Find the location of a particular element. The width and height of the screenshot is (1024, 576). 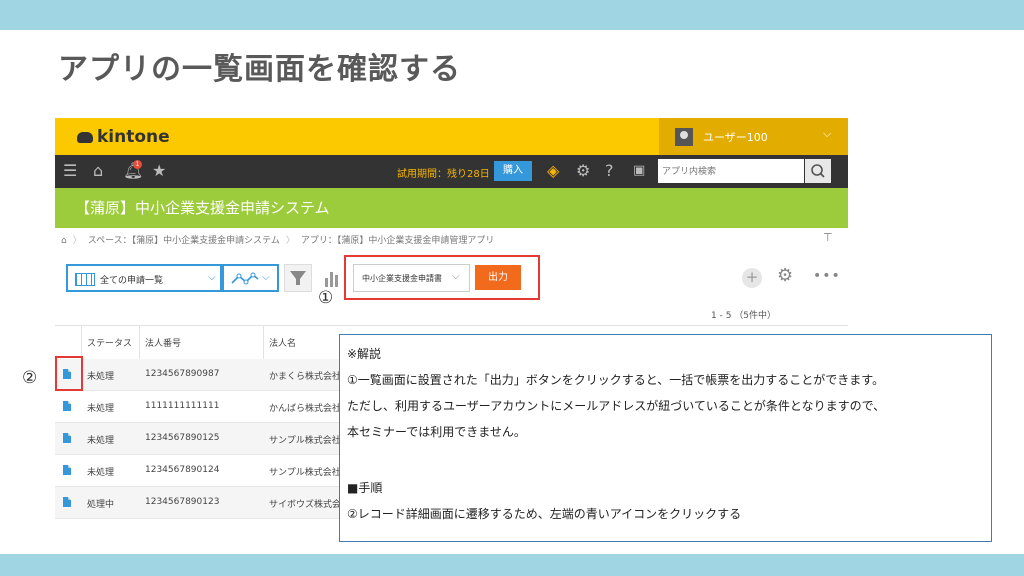

avatar is located at coordinates (684, 137).